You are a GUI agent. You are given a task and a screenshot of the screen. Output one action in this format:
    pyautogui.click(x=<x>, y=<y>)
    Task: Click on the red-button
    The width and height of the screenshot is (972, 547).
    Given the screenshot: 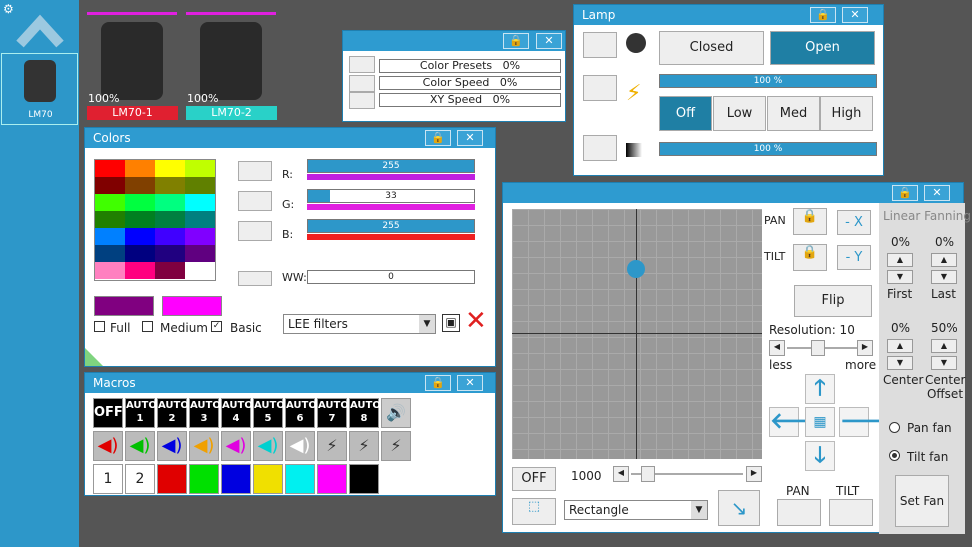 What is the action you would take?
    pyautogui.click(x=255, y=171)
    